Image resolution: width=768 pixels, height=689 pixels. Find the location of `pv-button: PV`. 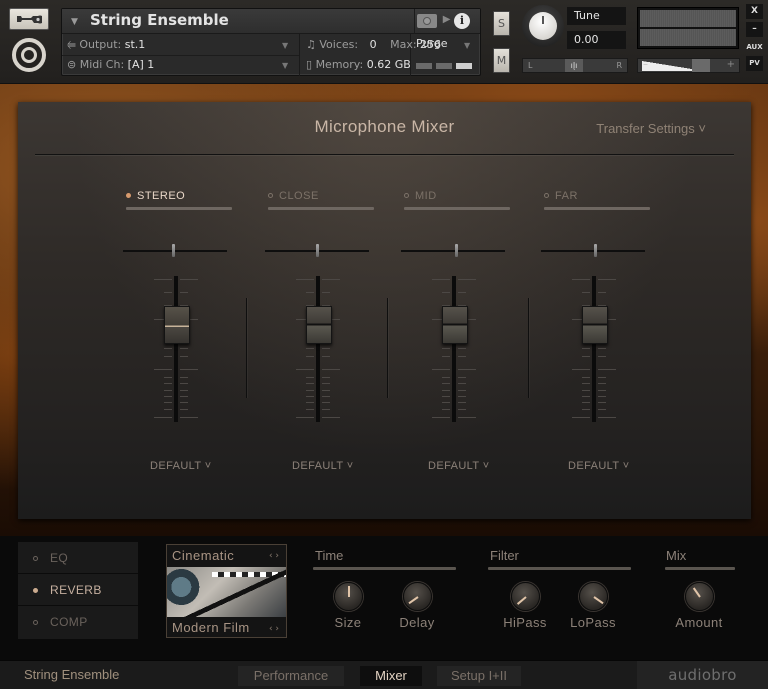

pv-button: PV is located at coordinates (754, 63).